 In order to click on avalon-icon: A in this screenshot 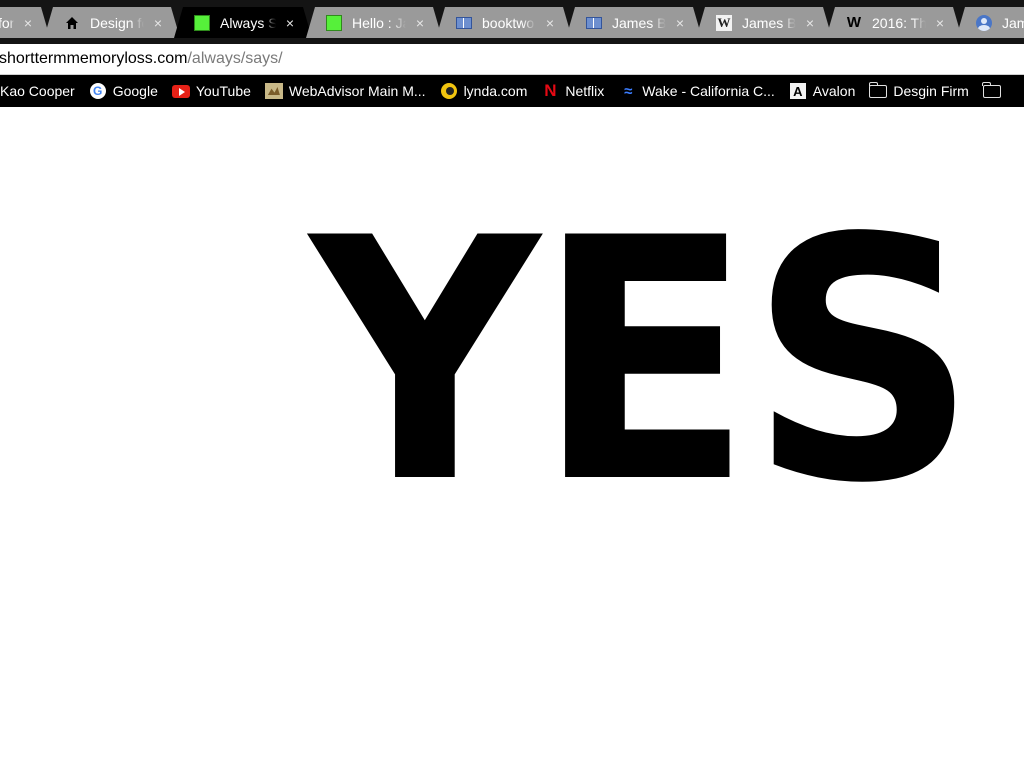, I will do `click(798, 91)`.